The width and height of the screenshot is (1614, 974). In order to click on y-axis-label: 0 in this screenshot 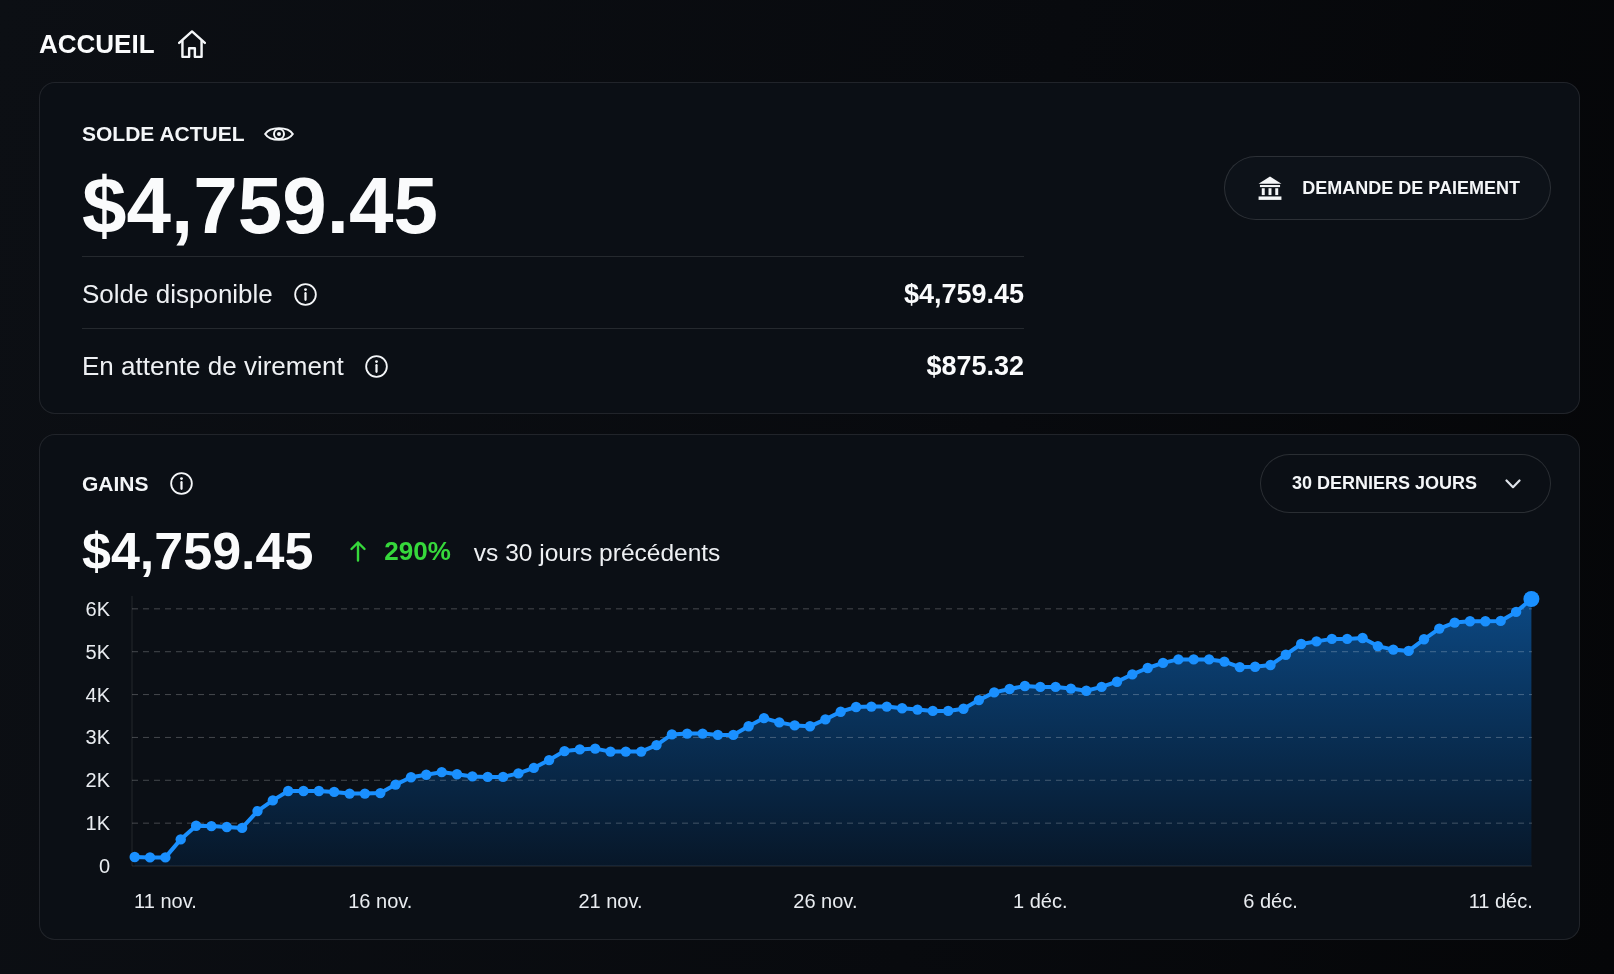, I will do `click(104, 866)`.